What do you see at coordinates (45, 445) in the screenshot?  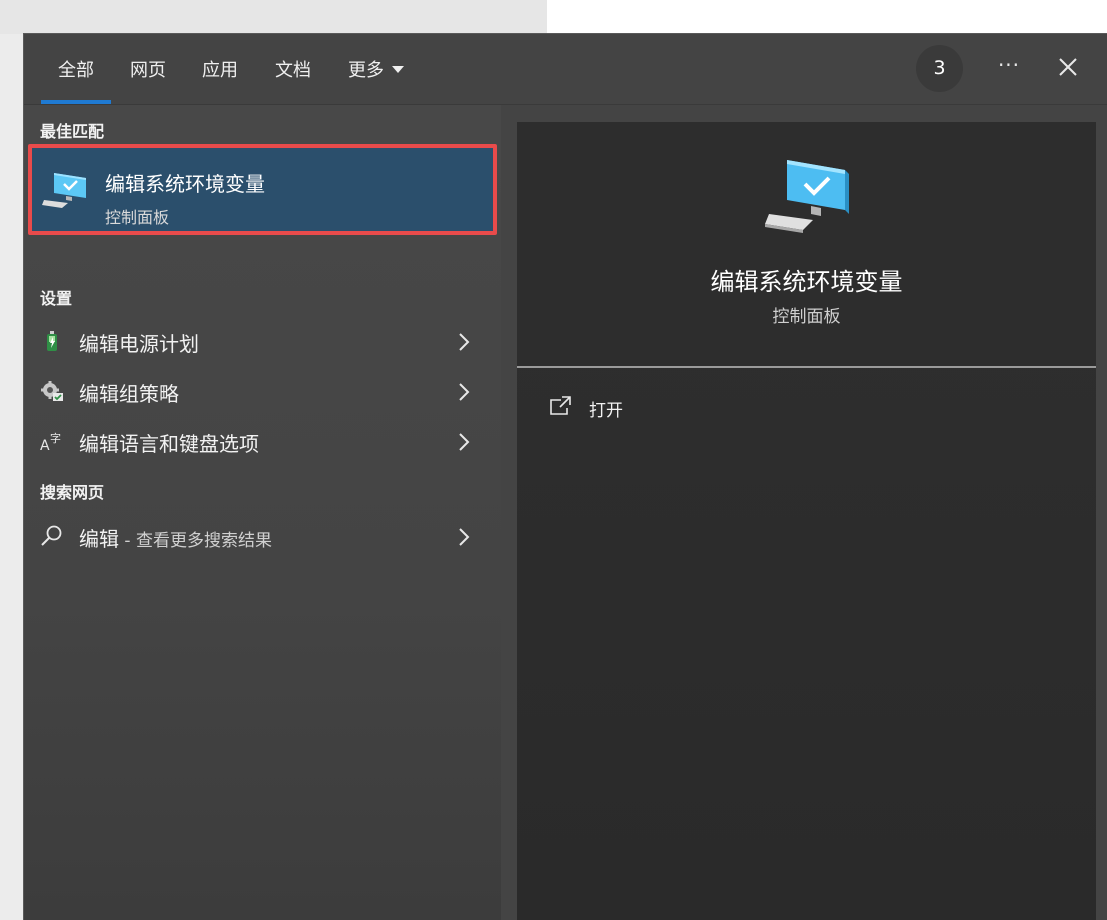 I see `svg-text: A` at bounding box center [45, 445].